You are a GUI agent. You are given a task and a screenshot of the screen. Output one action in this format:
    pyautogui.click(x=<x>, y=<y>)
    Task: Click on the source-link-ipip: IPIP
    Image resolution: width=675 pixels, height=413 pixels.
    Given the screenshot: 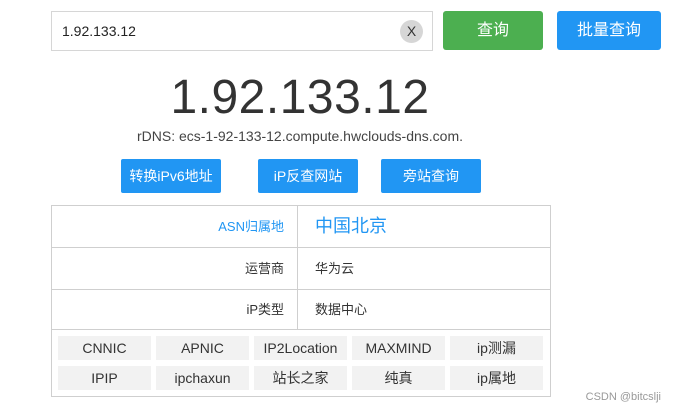 What is the action you would take?
    pyautogui.click(x=104, y=378)
    